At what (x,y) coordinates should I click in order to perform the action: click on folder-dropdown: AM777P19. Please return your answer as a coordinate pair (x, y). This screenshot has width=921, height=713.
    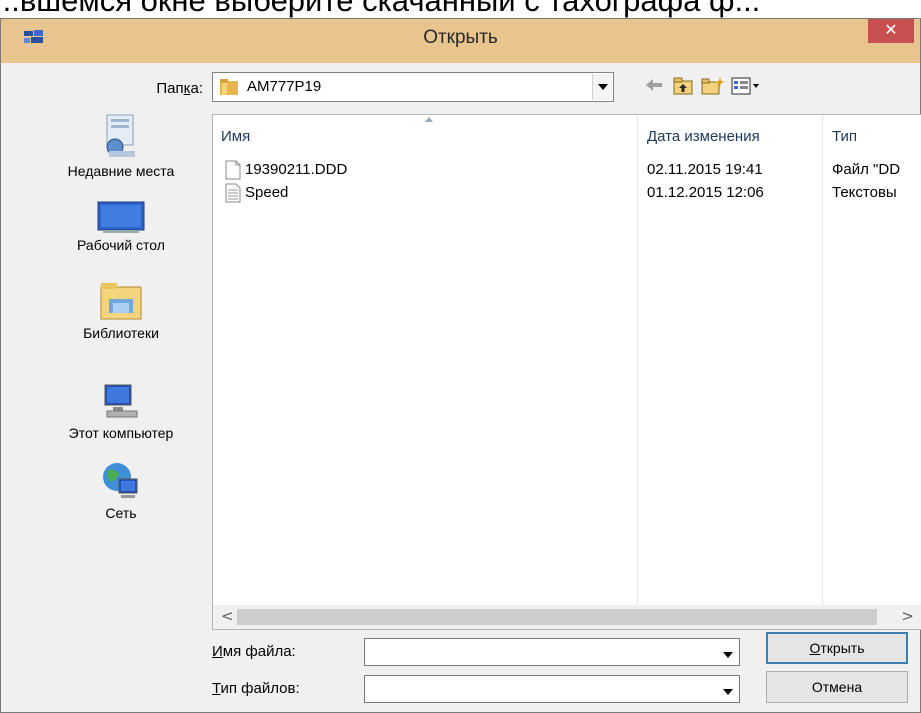
    Looking at the image, I should click on (413, 87).